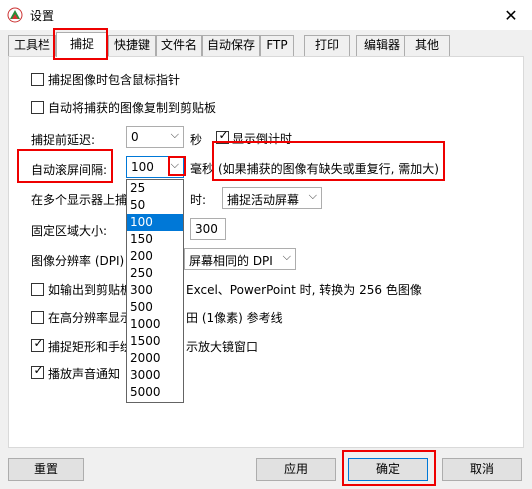  I want to click on tab-print: 打印, so click(327, 45).